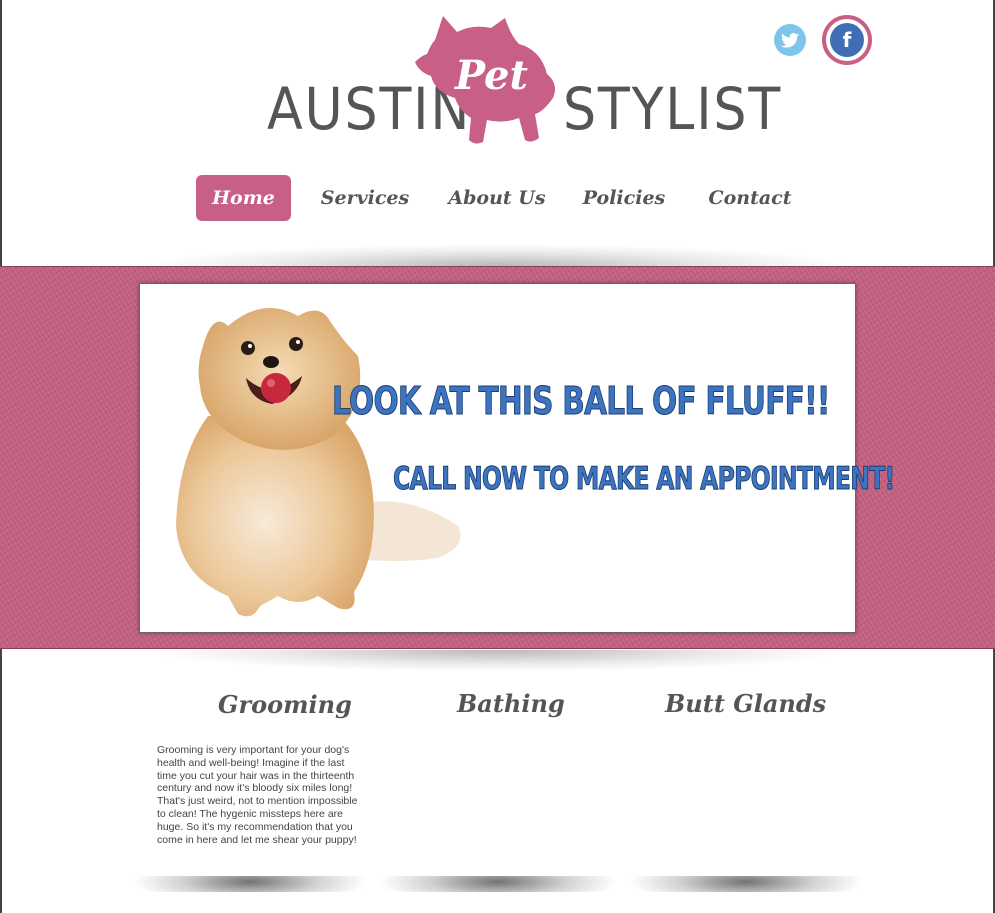  Describe the element at coordinates (624, 198) in the screenshot. I see `nav-policies: Policies` at that location.